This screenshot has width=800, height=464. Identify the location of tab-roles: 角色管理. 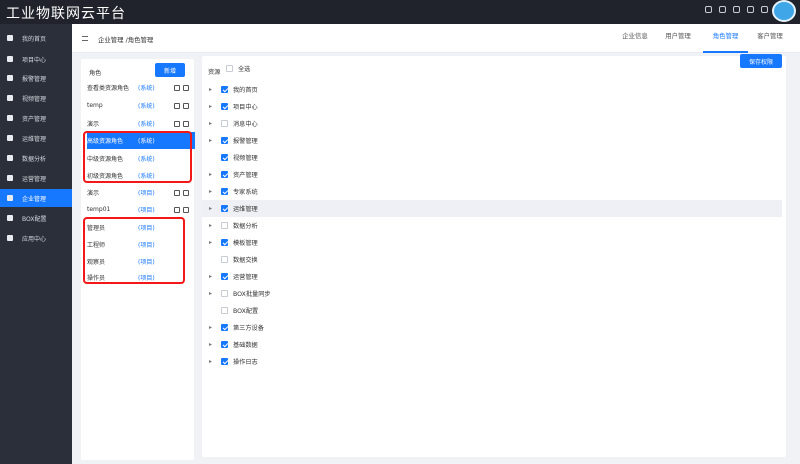
(725, 38).